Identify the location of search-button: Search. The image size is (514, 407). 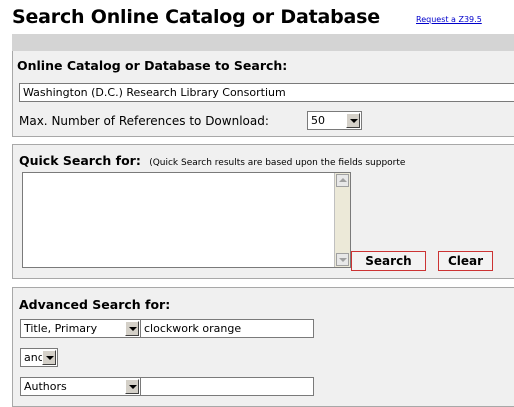
(388, 261).